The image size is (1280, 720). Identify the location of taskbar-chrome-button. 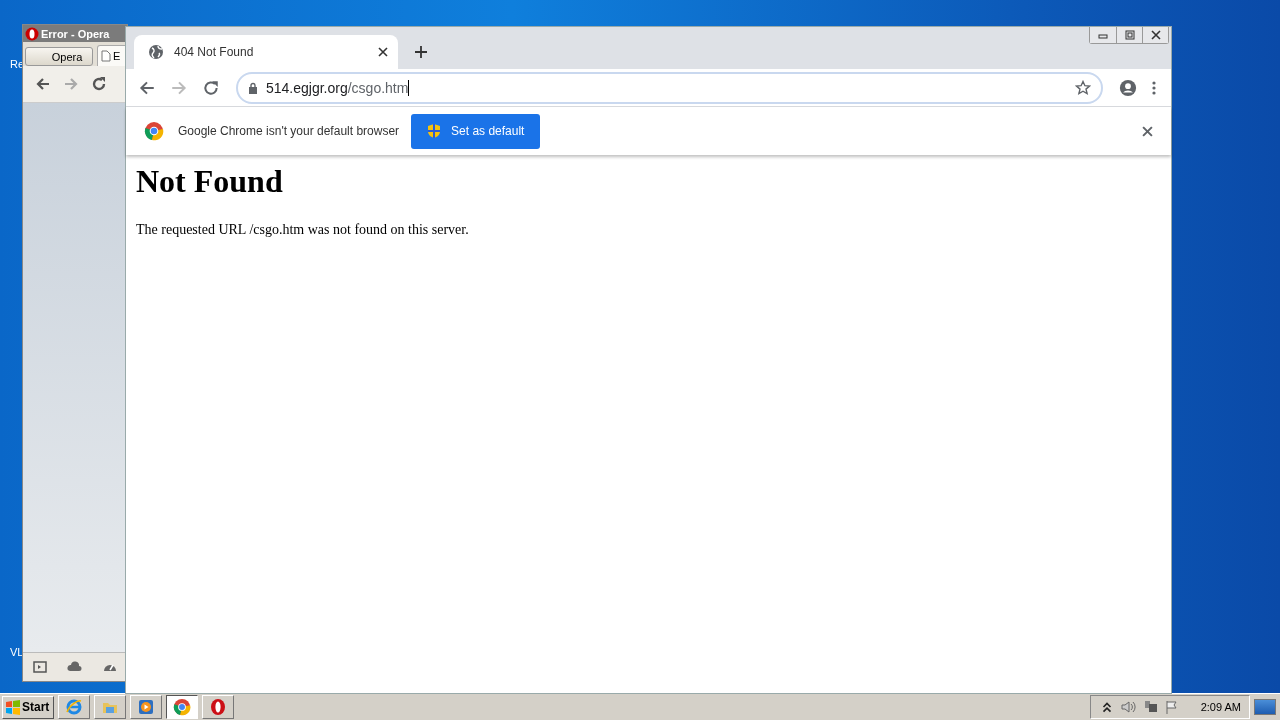
(182, 707).